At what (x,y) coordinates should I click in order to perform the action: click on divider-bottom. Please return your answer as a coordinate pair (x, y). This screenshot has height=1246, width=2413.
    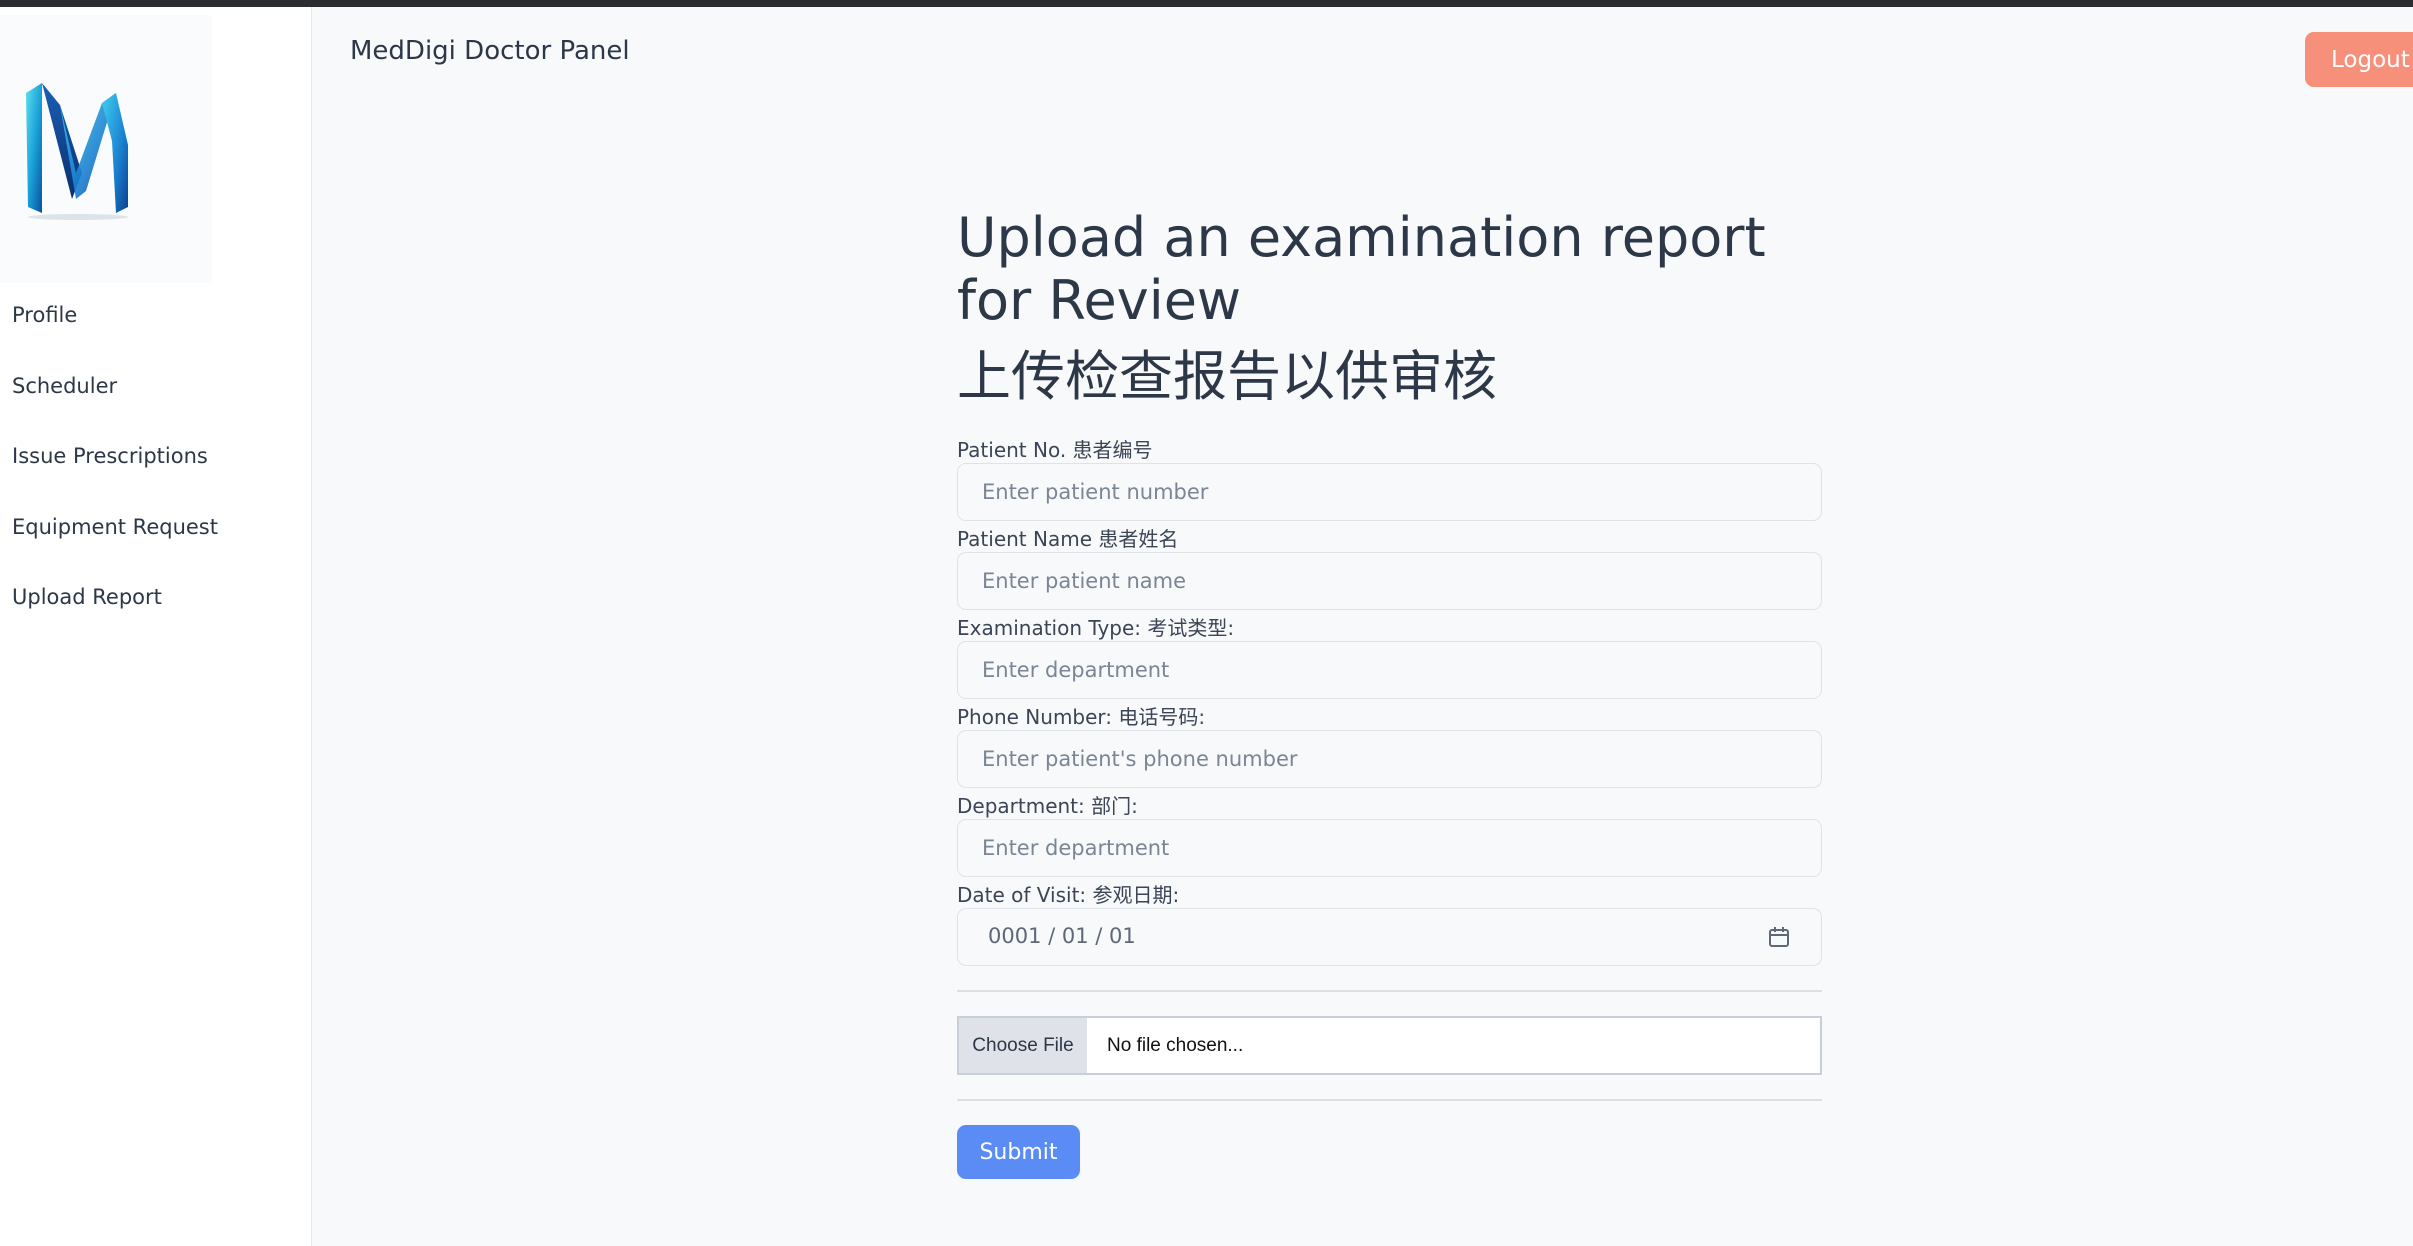
    Looking at the image, I should click on (1389, 1100).